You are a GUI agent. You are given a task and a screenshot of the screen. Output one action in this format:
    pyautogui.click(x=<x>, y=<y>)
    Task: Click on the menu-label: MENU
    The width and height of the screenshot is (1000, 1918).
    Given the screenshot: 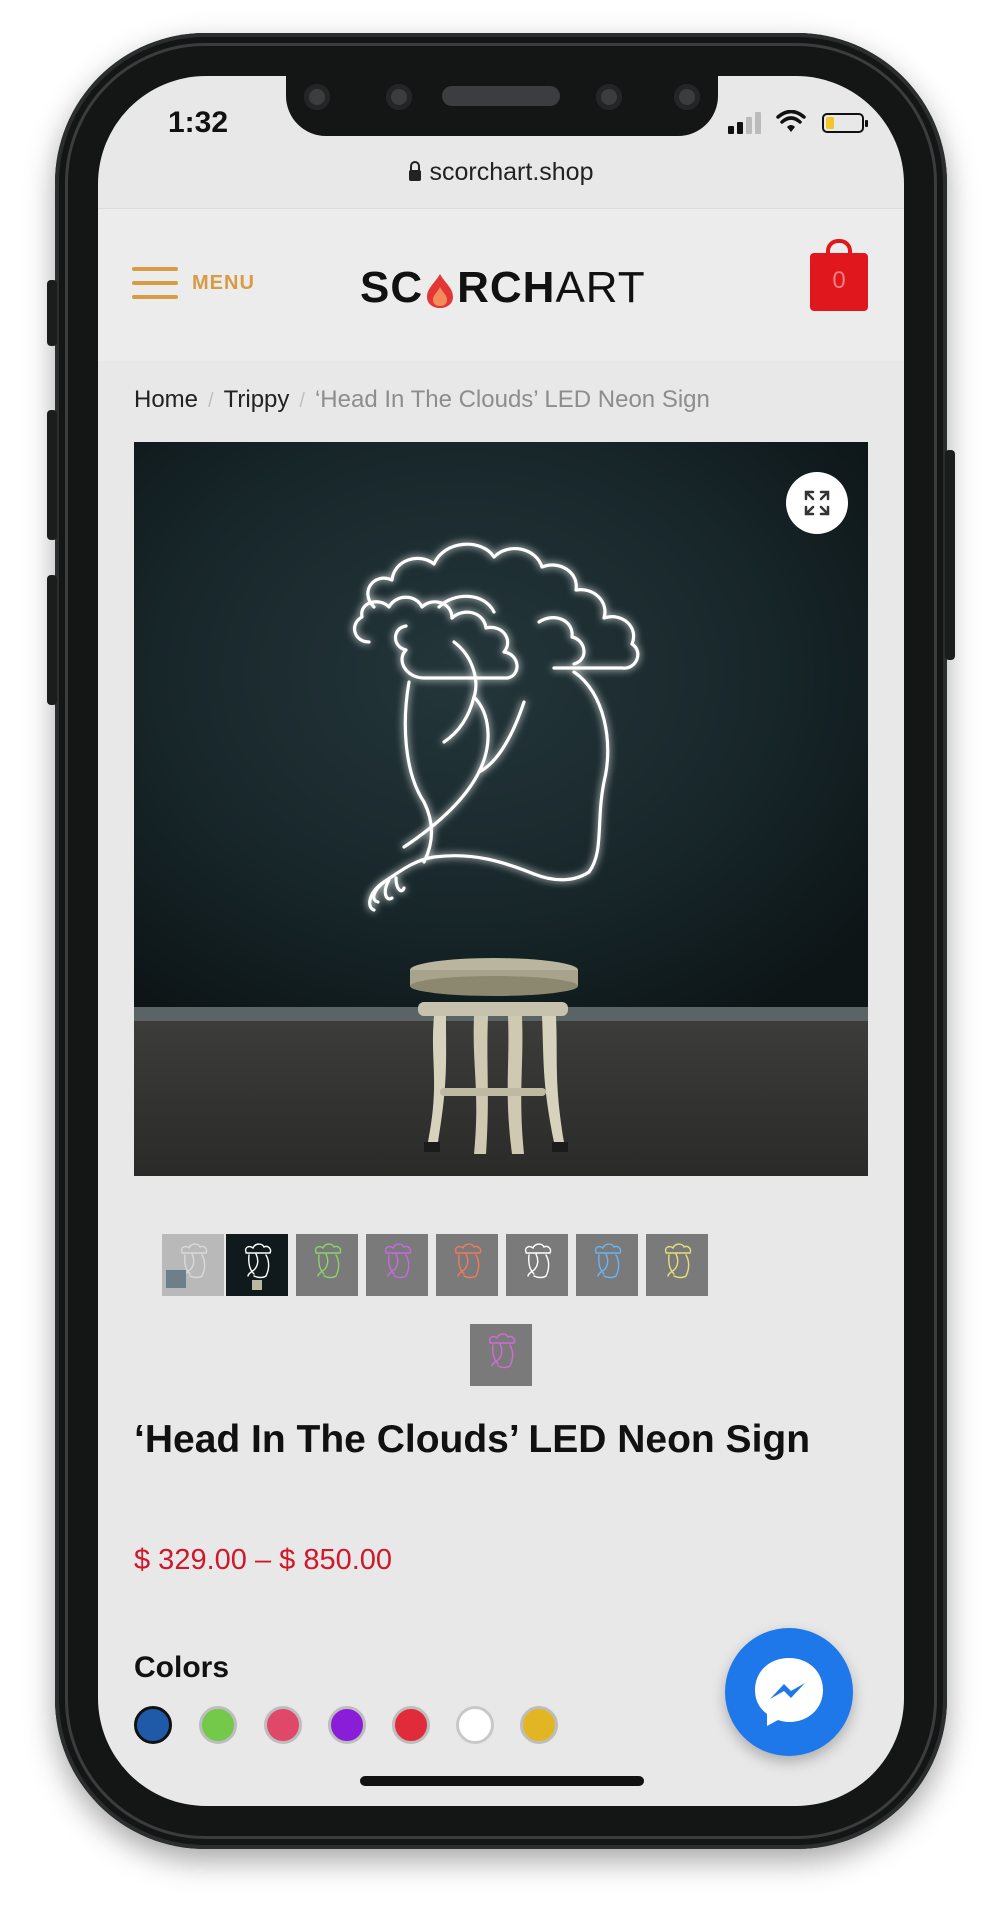 What is the action you would take?
    pyautogui.click(x=223, y=282)
    